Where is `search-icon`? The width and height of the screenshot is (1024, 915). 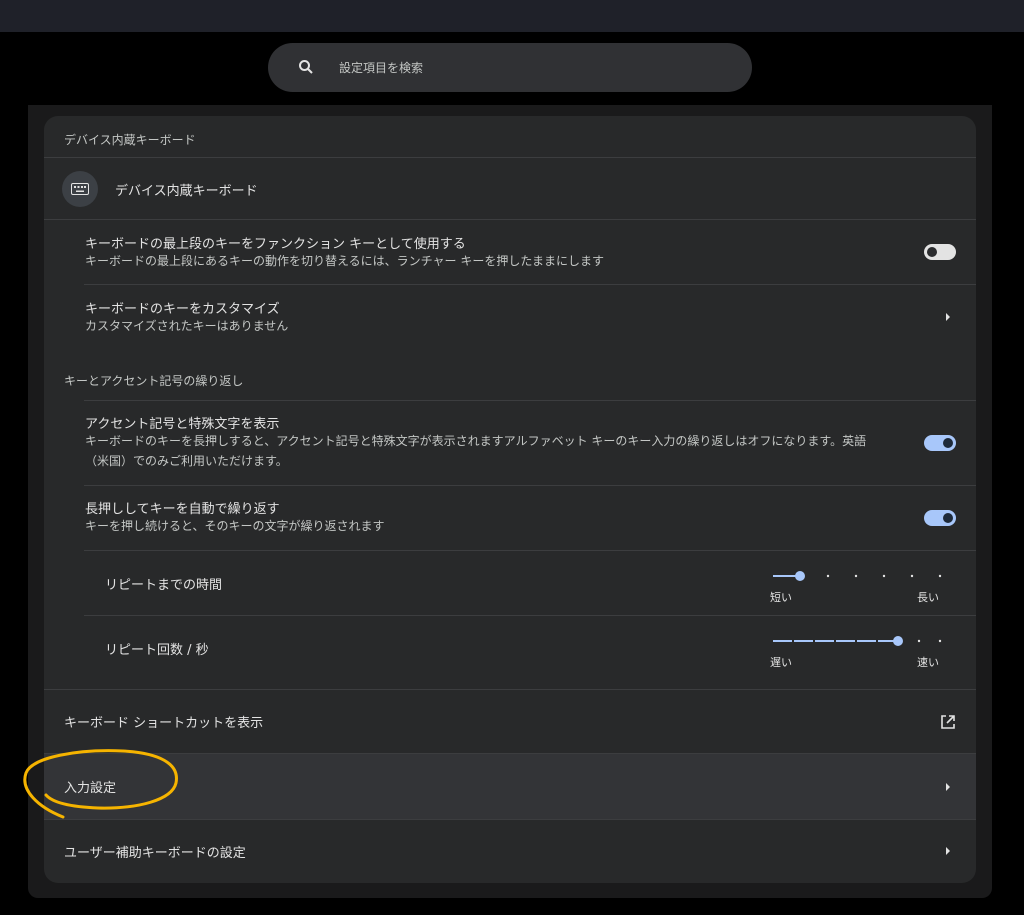 search-icon is located at coordinates (306, 67).